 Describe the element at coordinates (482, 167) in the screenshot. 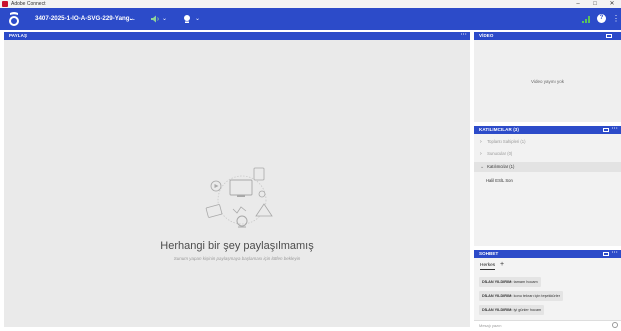

I see `chevron-down-icon: ⌄` at that location.